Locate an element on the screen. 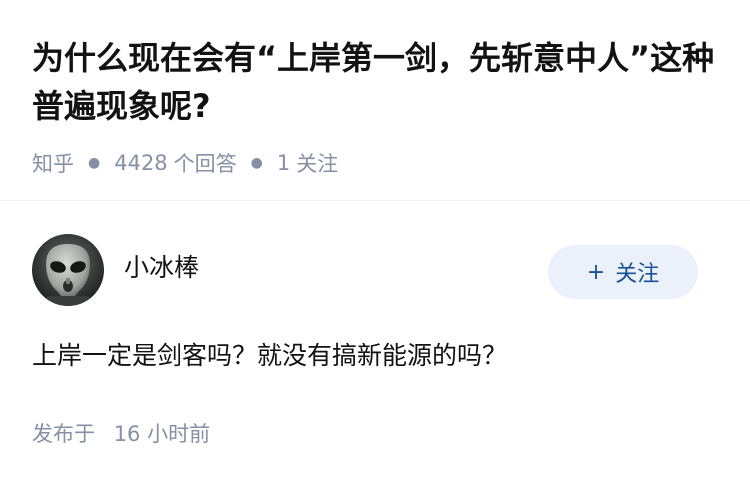 This screenshot has height=484, width=750. divider is located at coordinates (375, 200).